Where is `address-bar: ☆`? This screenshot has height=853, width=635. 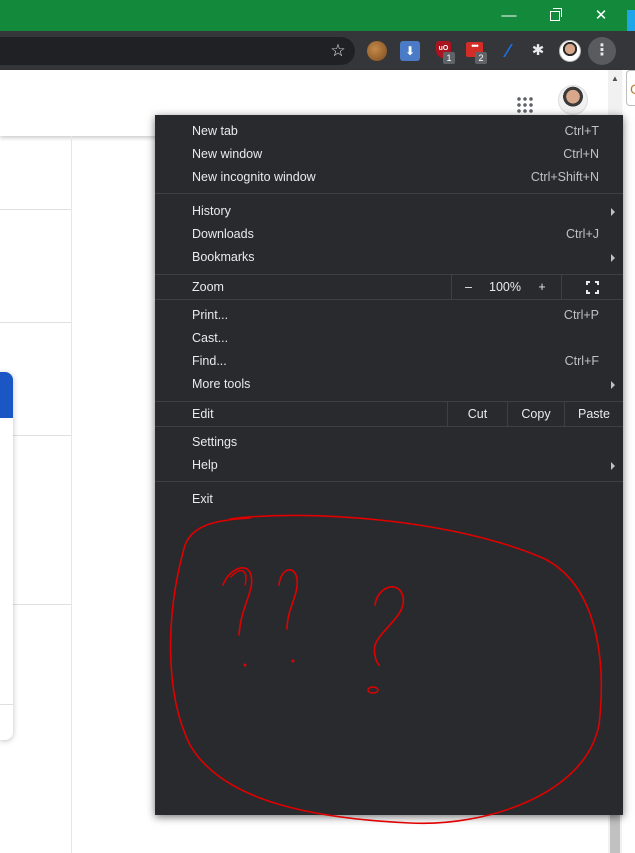 address-bar: ☆ is located at coordinates (177, 51).